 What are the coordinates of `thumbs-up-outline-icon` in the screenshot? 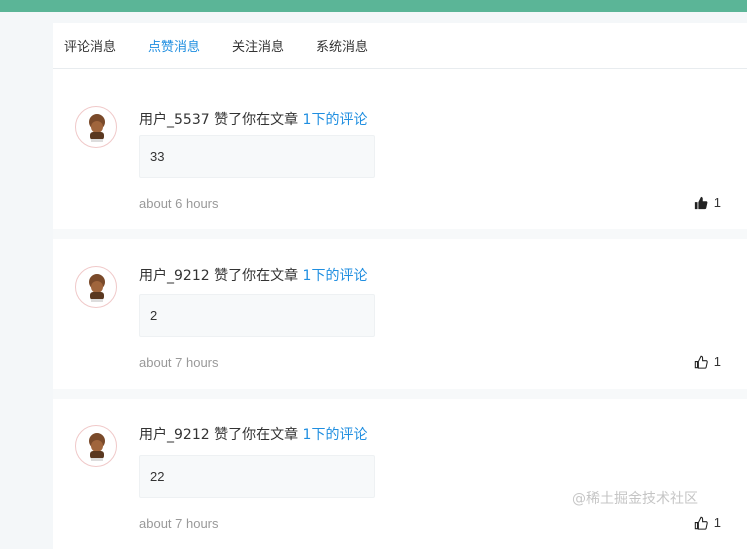 It's located at (701, 362).